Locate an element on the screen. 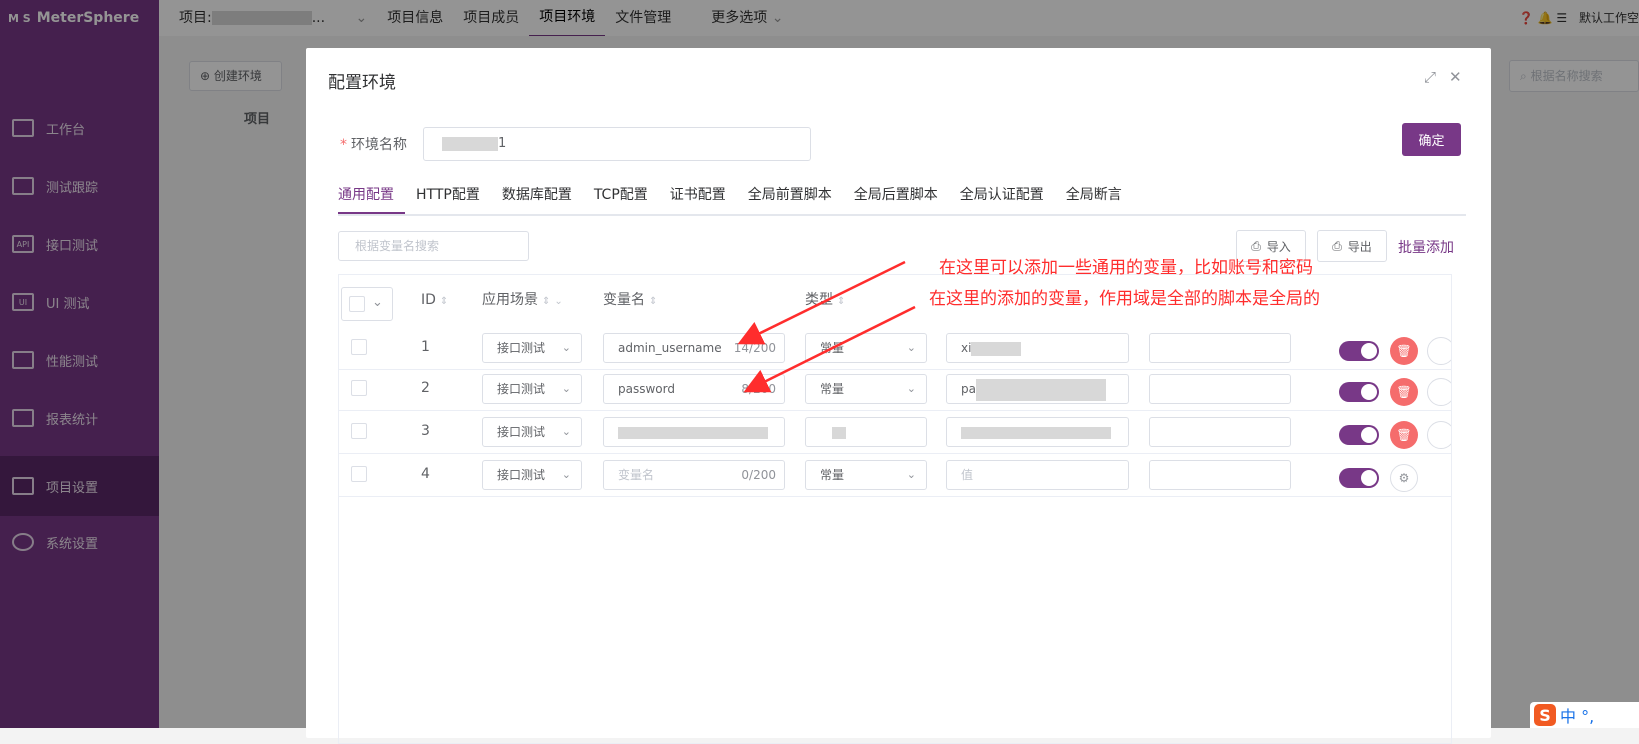  sogou-icon: S is located at coordinates (1545, 715).